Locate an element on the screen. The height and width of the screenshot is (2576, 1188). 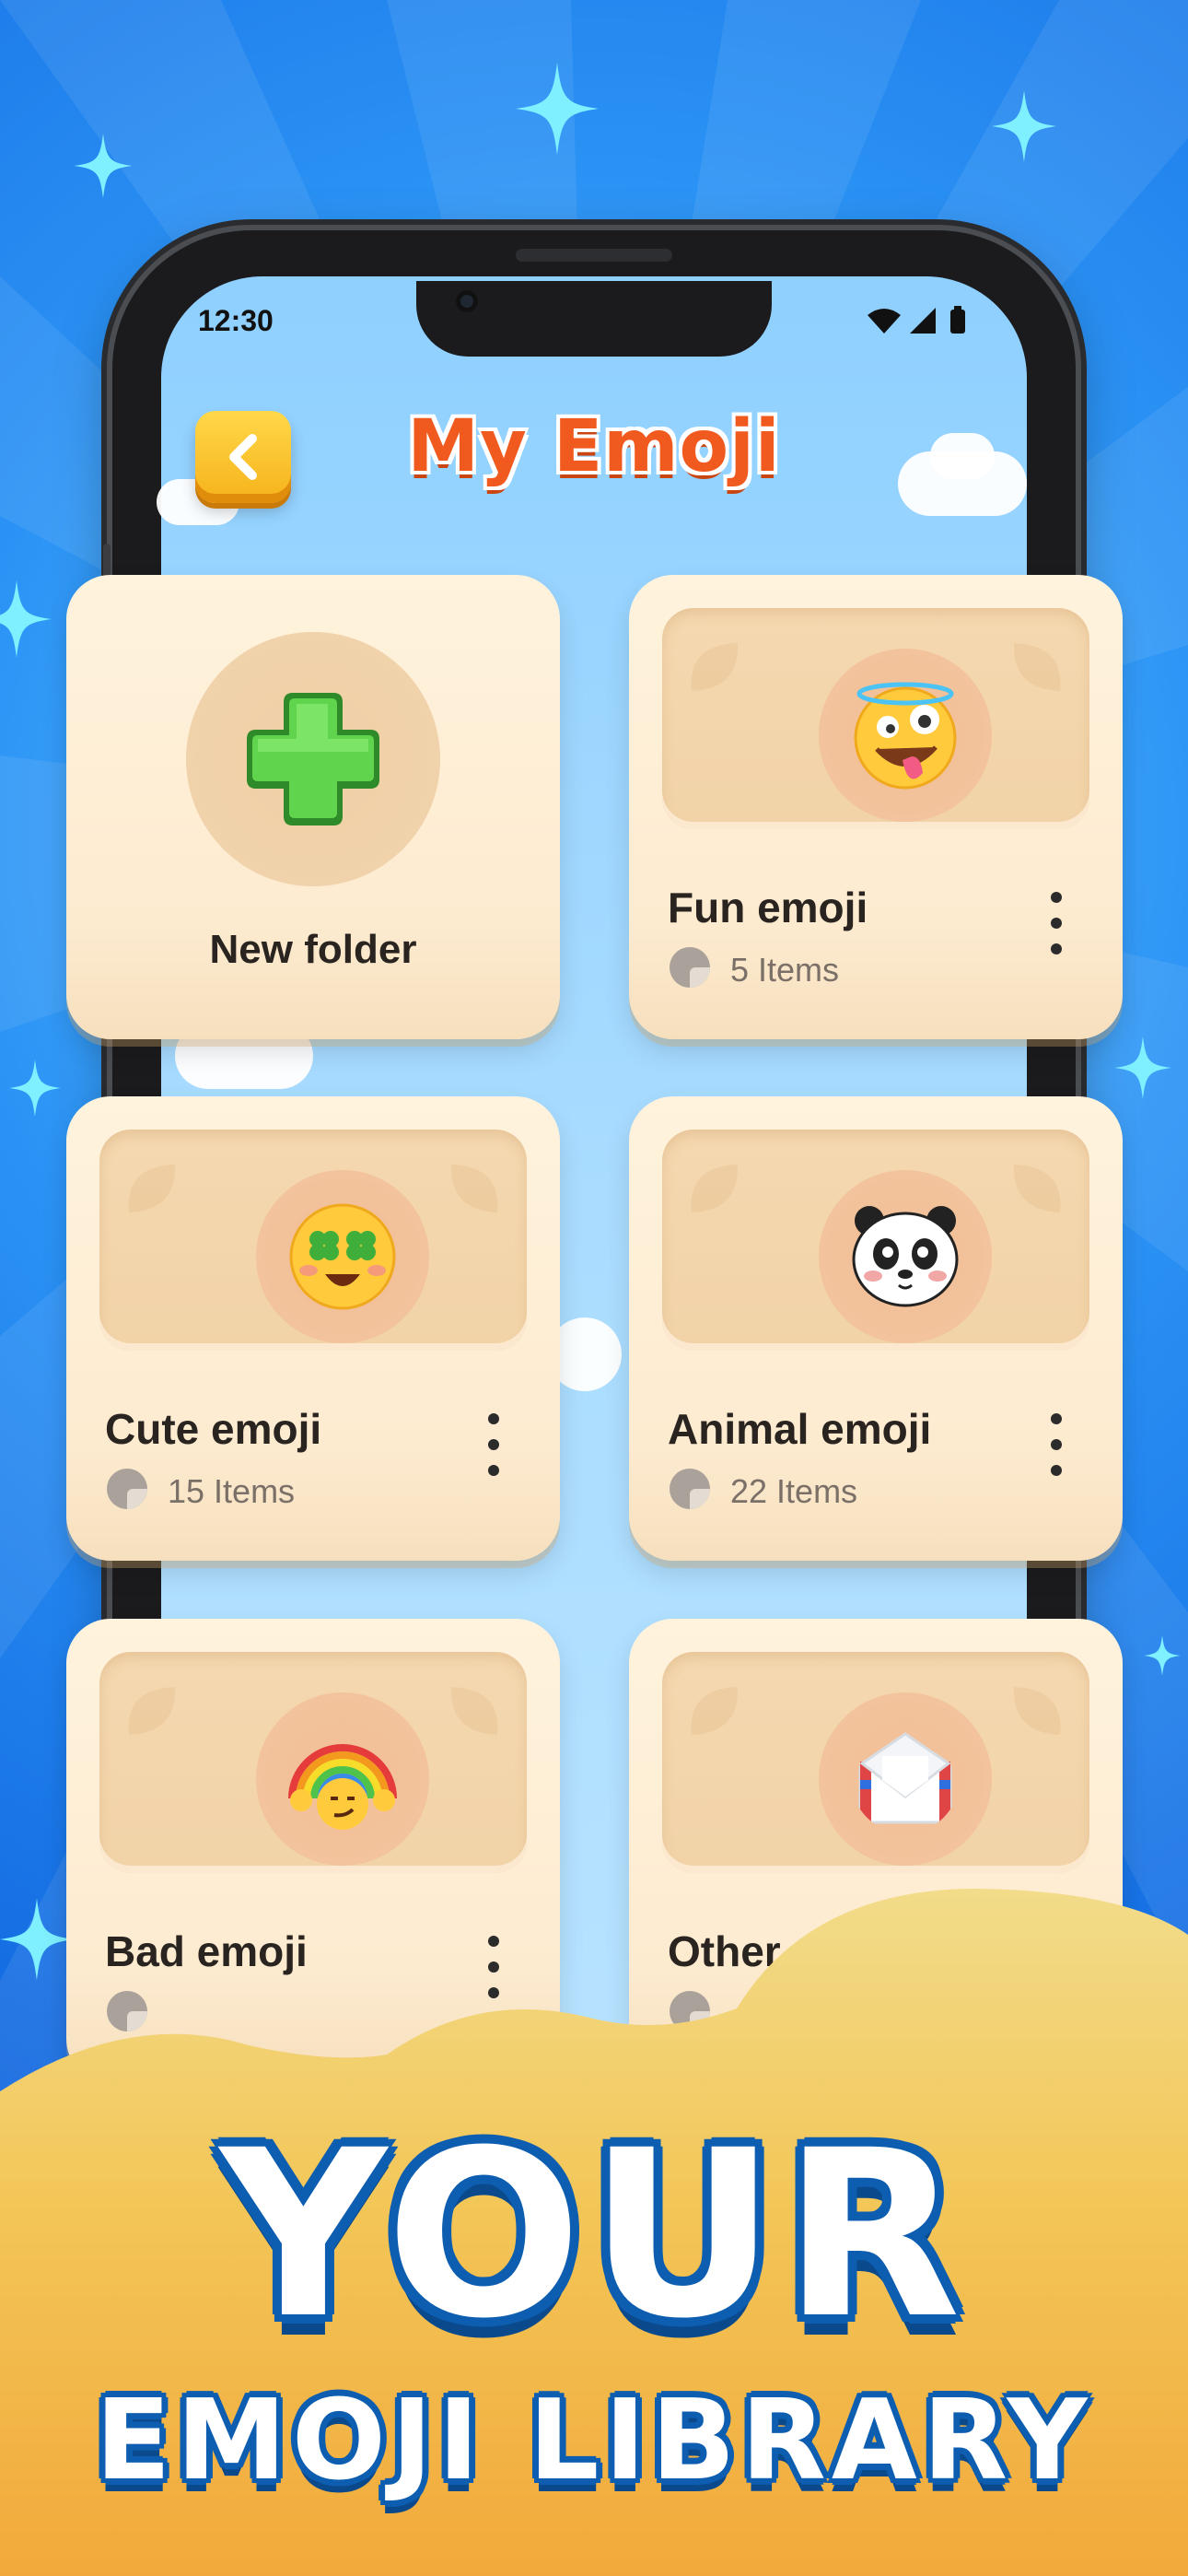
battery-icon is located at coordinates (957, 320).